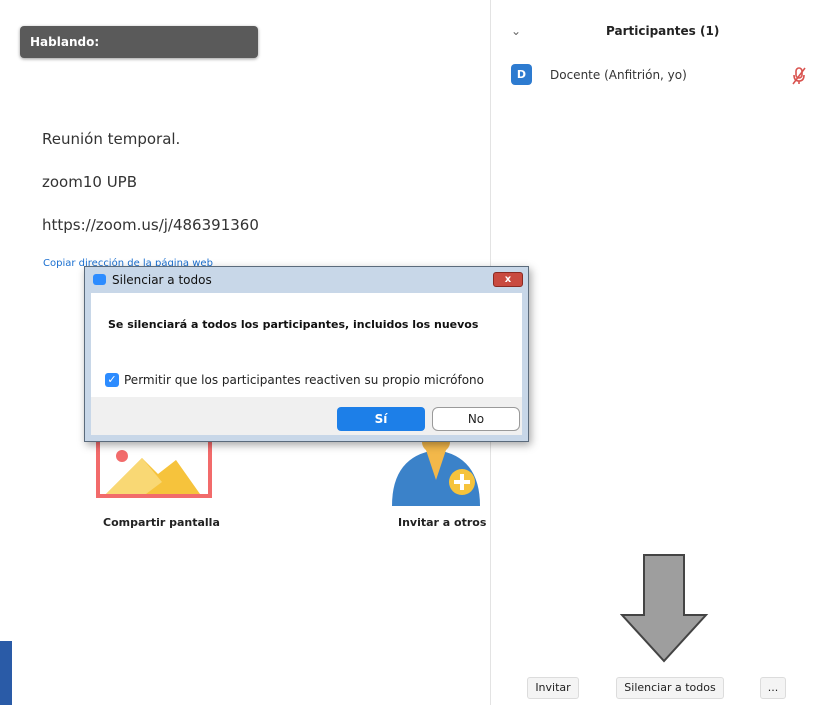 The height and width of the screenshot is (705, 822). What do you see at coordinates (476, 419) in the screenshot?
I see `cancel-no-button: No` at bounding box center [476, 419].